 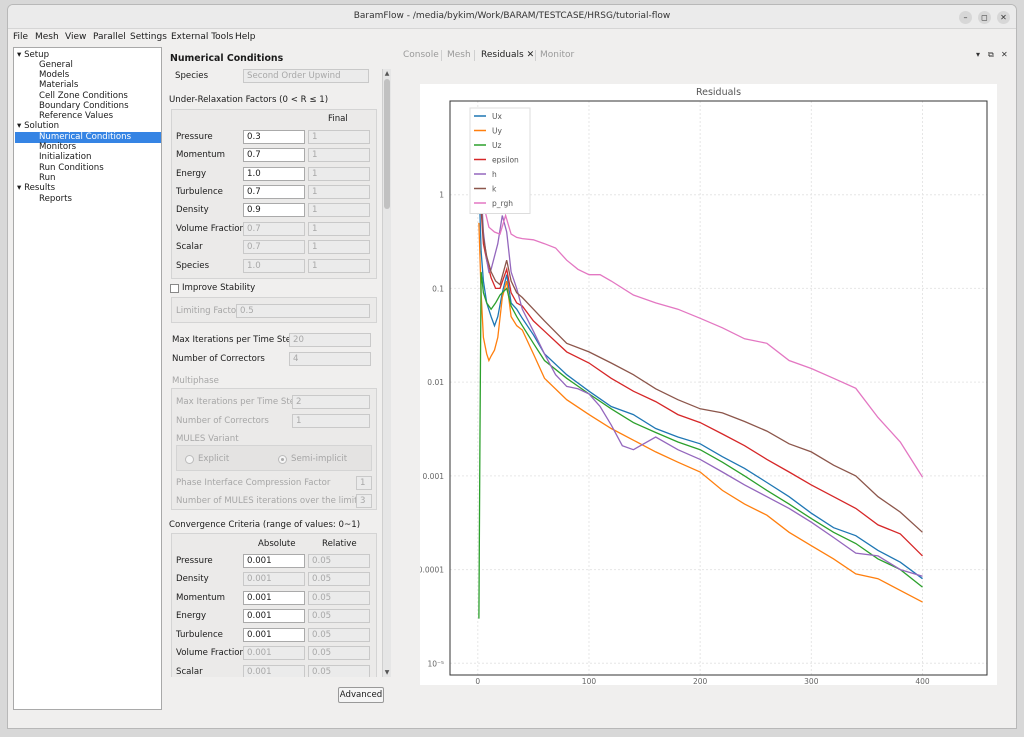 I want to click on mp-max-iterations-input: 2, so click(x=331, y=402).